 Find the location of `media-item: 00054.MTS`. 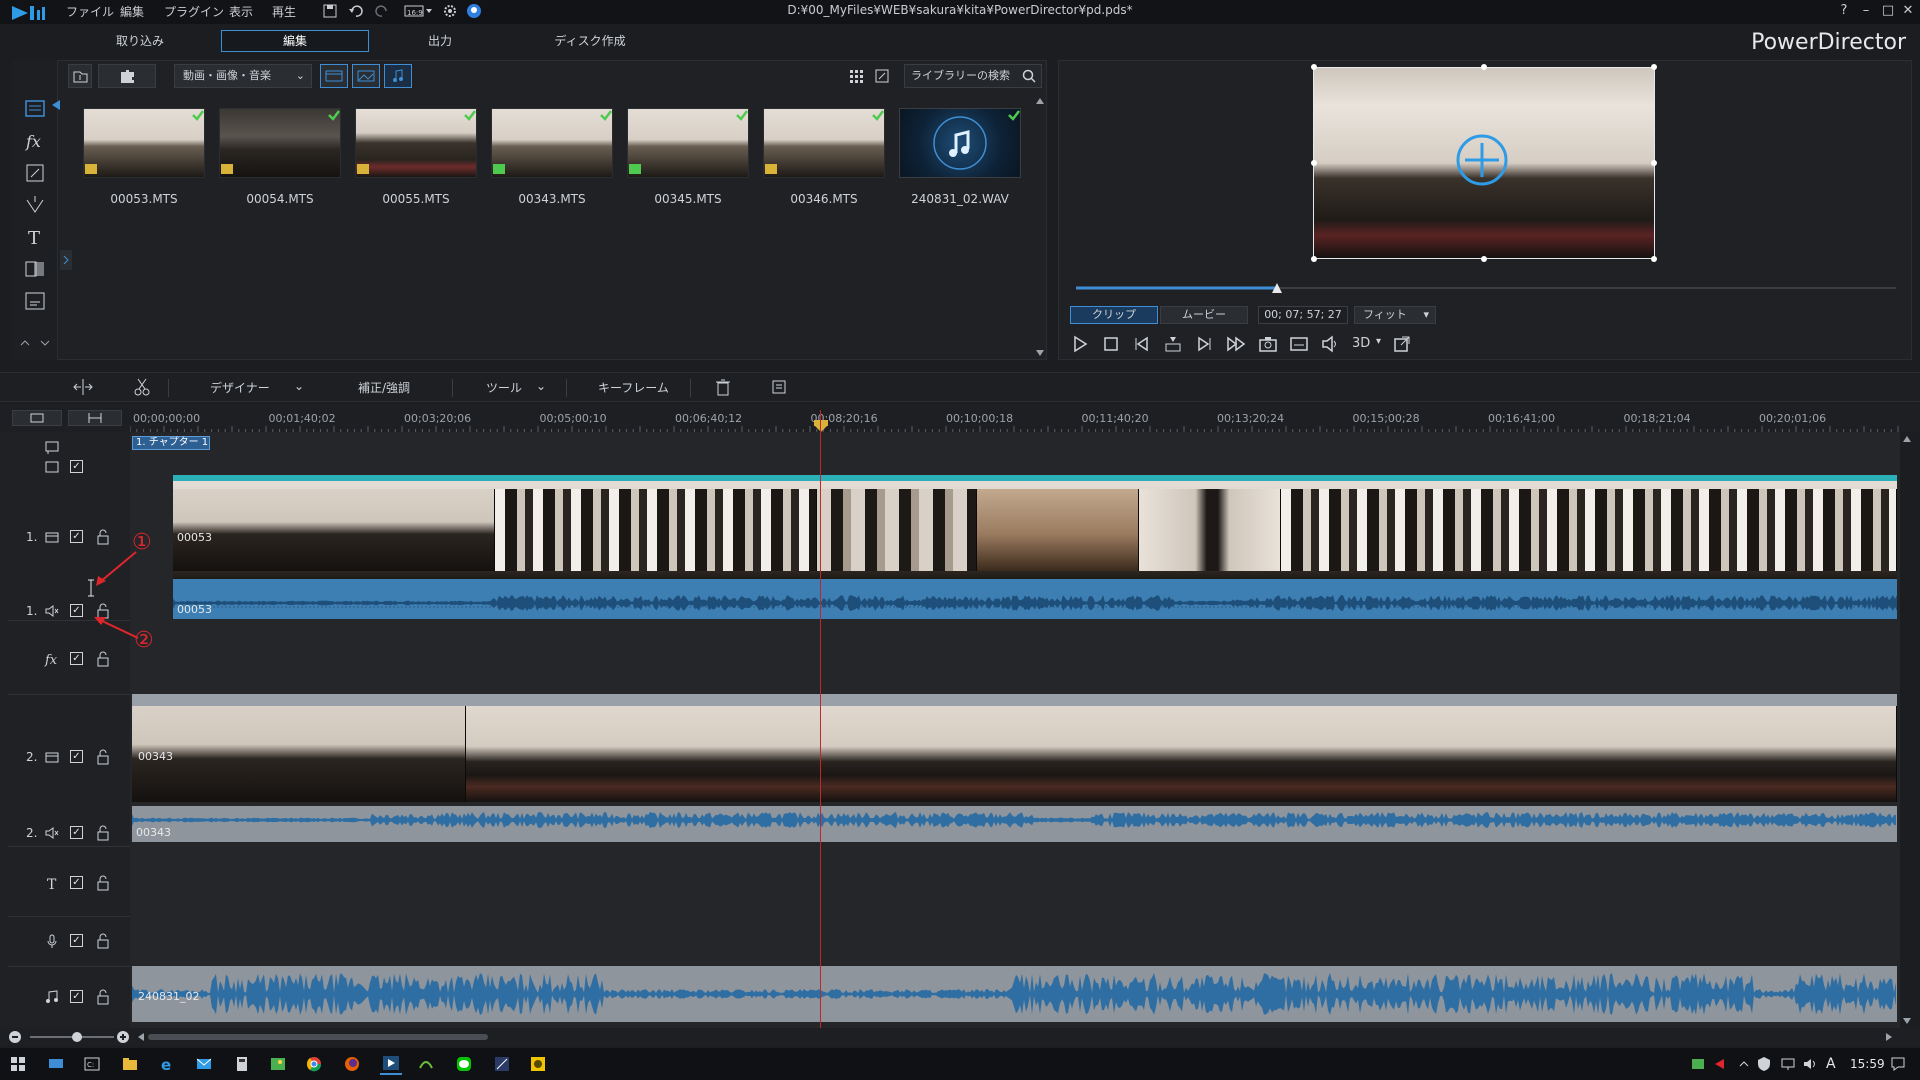

media-item: 00054.MTS is located at coordinates (280, 158).